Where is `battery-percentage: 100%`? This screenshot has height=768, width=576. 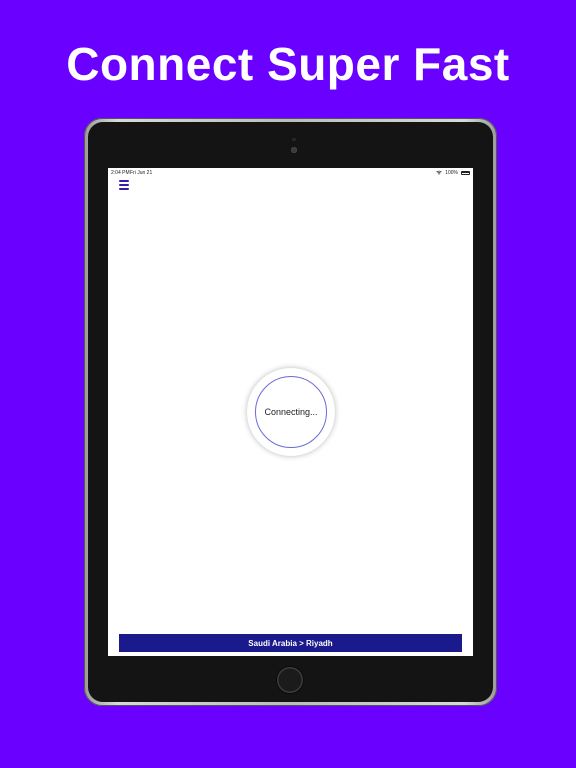 battery-percentage: 100% is located at coordinates (451, 172).